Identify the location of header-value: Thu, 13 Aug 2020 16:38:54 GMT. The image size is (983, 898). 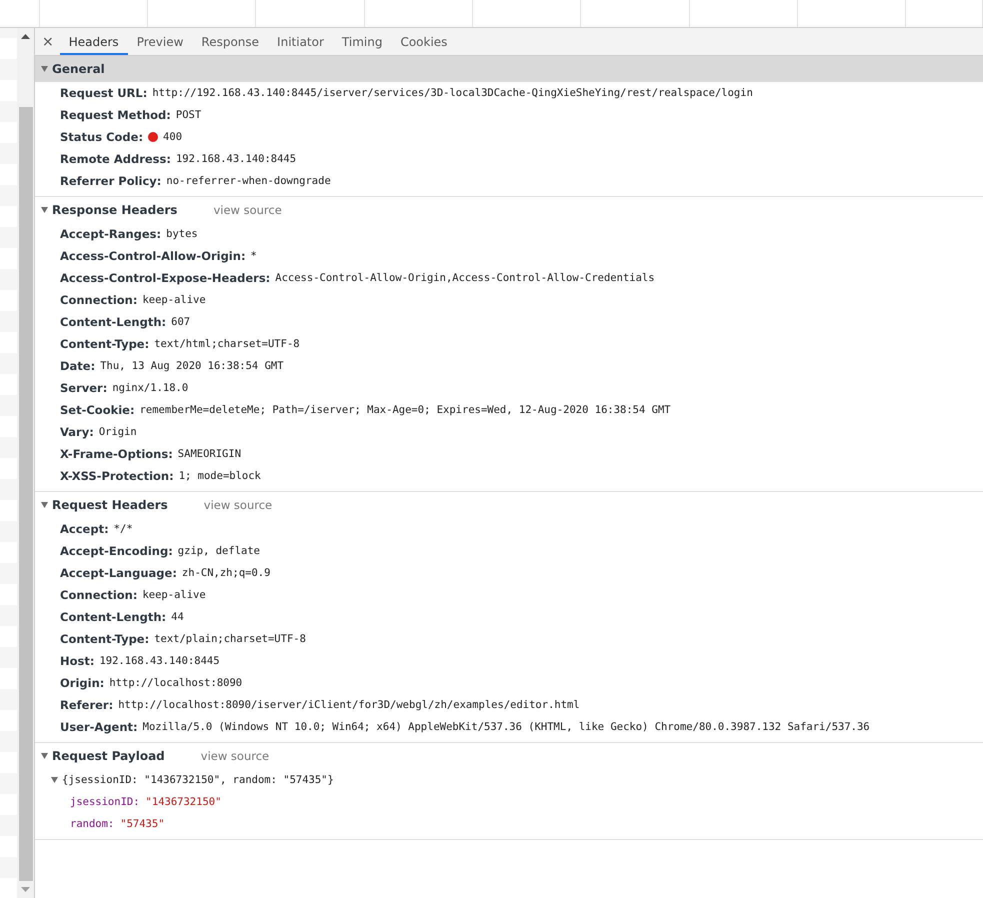
(192, 366).